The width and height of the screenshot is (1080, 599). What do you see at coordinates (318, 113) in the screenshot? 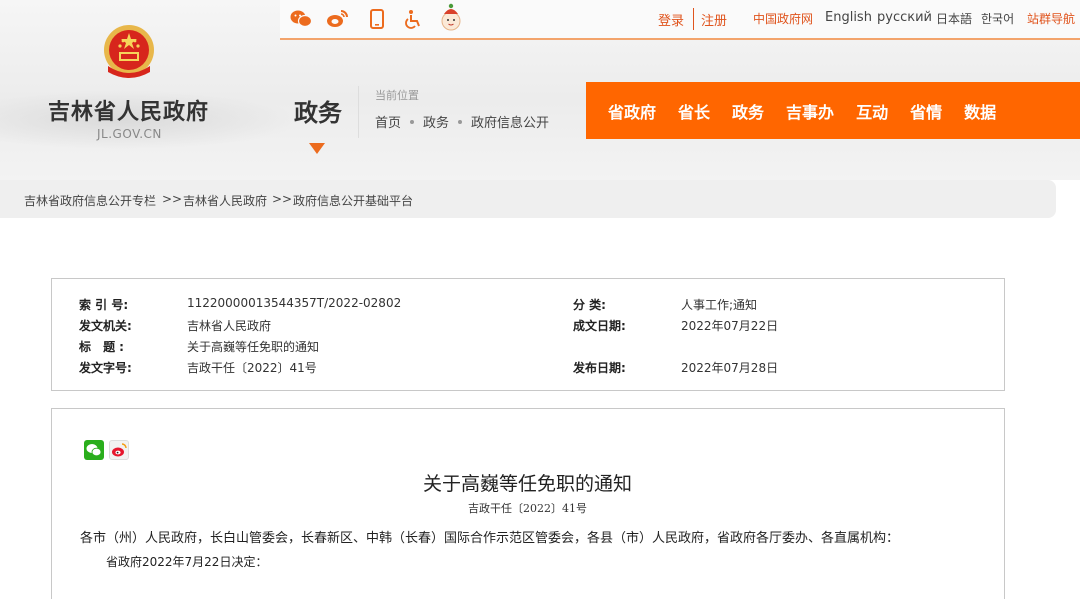
I see `section-title: 政务` at bounding box center [318, 113].